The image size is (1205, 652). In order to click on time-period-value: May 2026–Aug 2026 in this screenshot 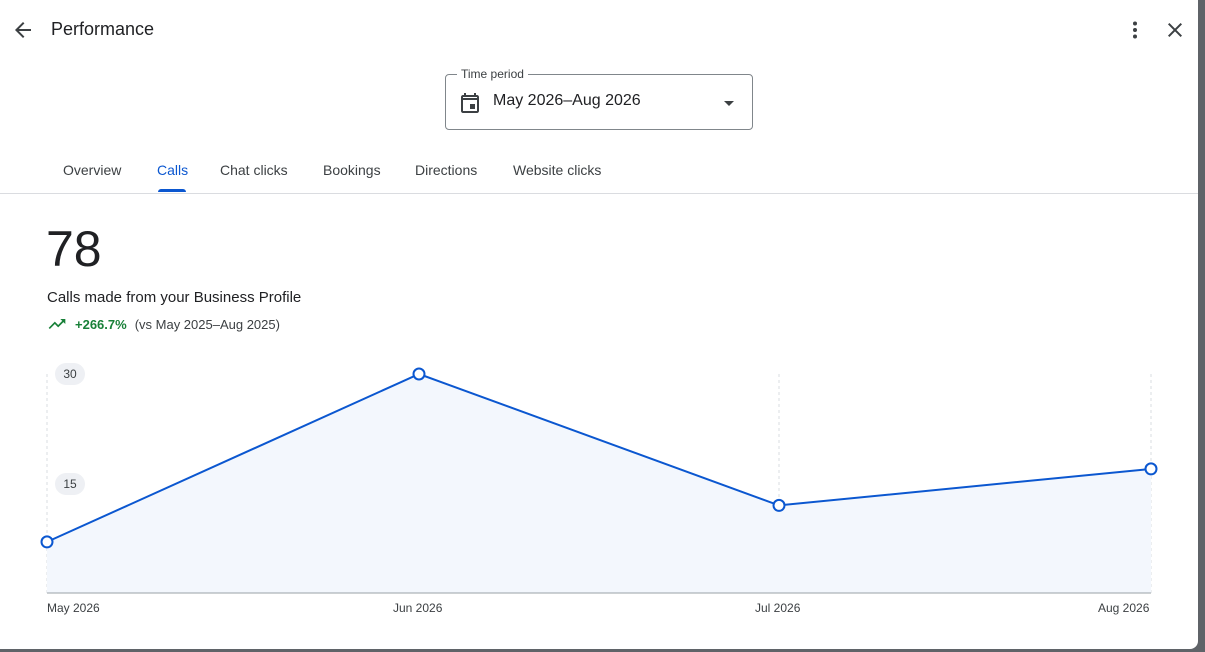, I will do `click(567, 100)`.